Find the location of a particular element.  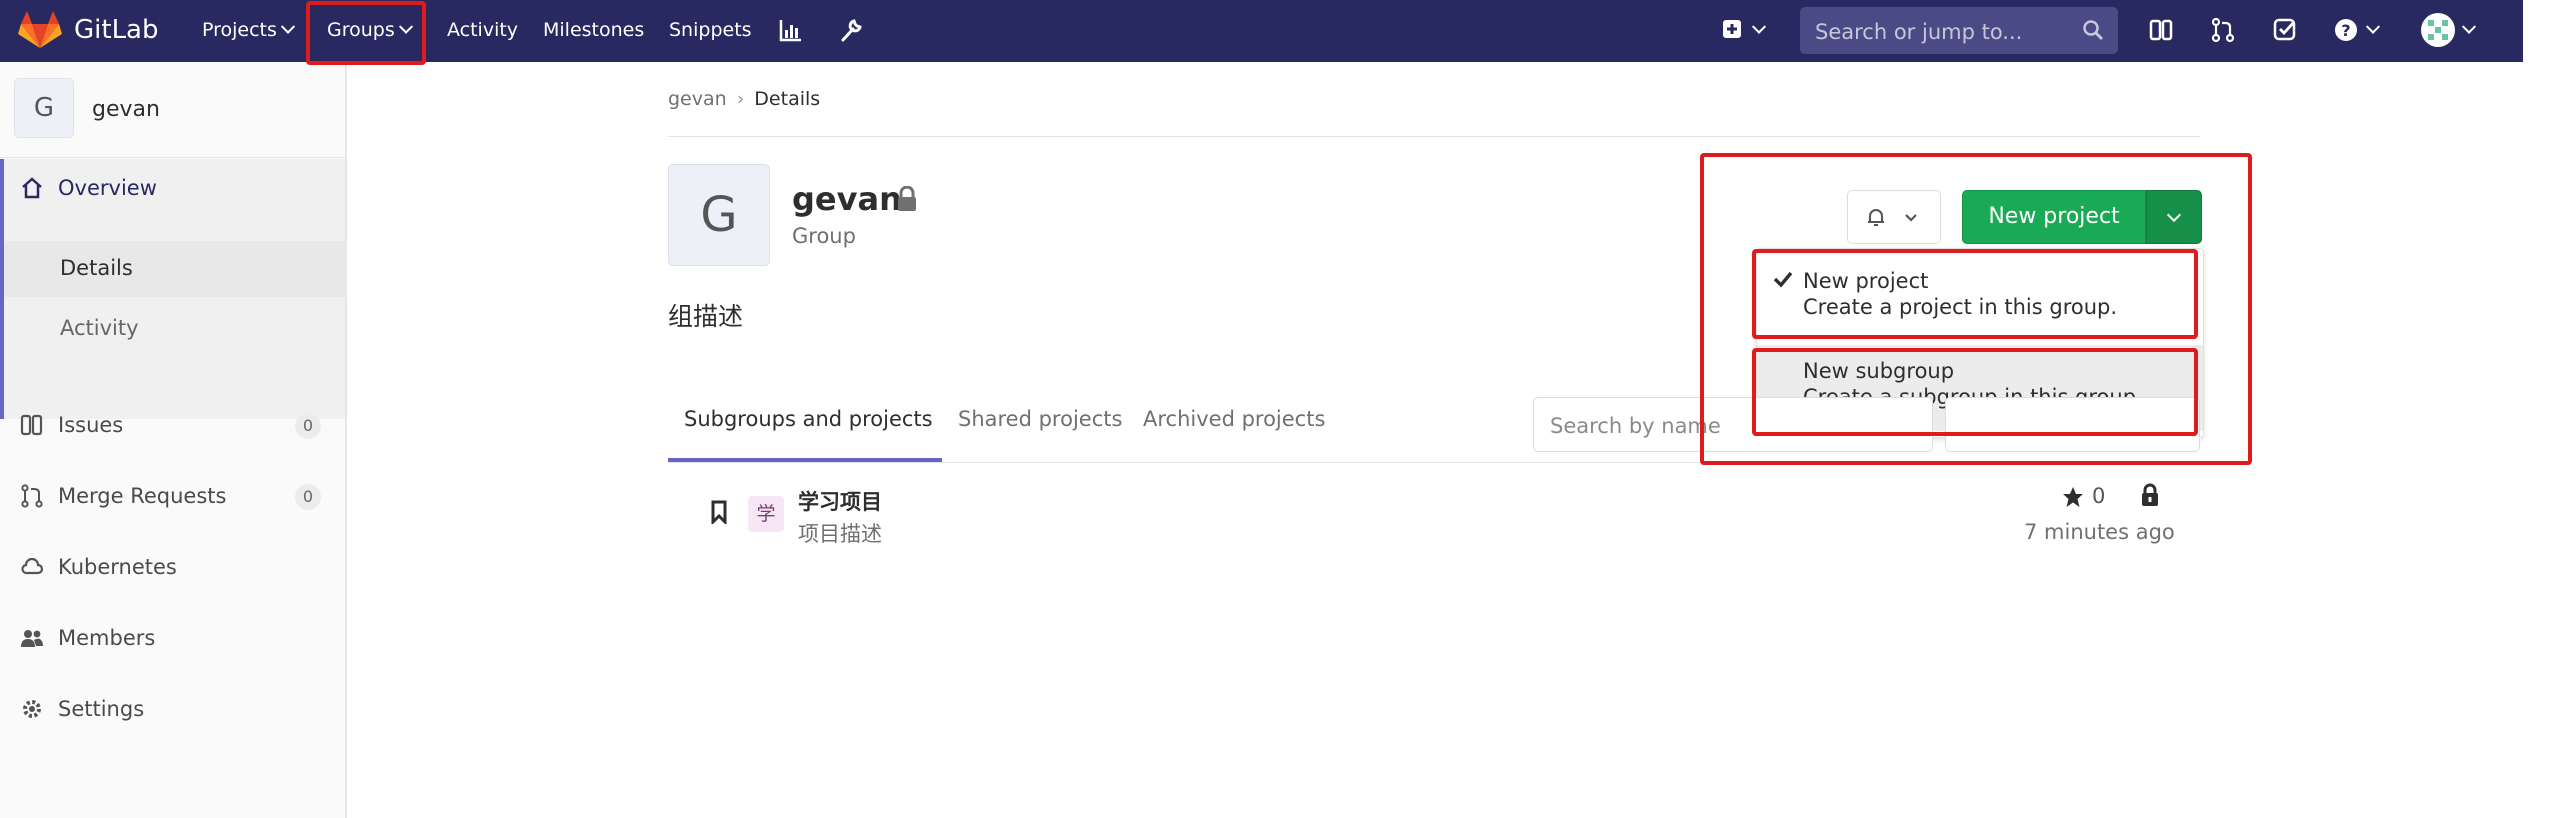

sidebar-item-members: Members is located at coordinates (172, 639).